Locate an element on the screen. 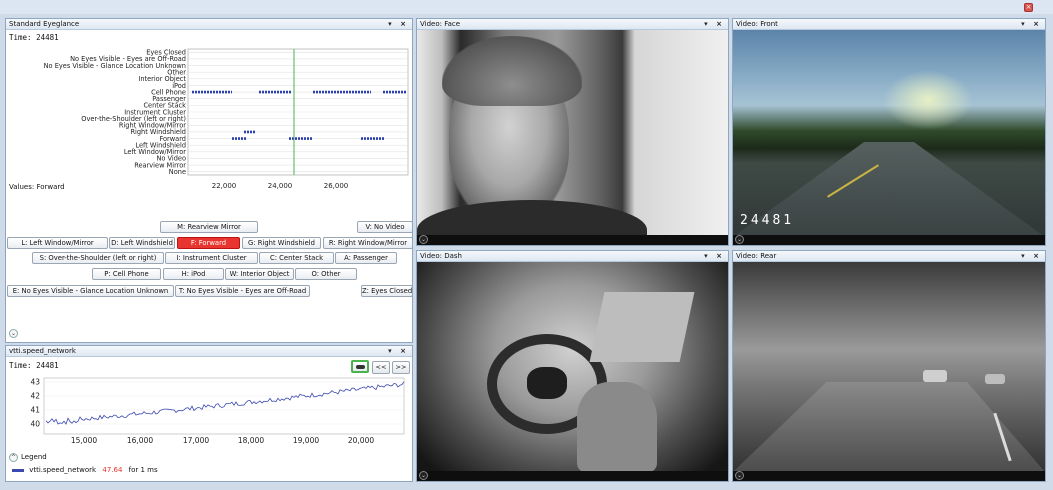 The height and width of the screenshot is (490, 1053). speed-prev-button: << is located at coordinates (381, 367).